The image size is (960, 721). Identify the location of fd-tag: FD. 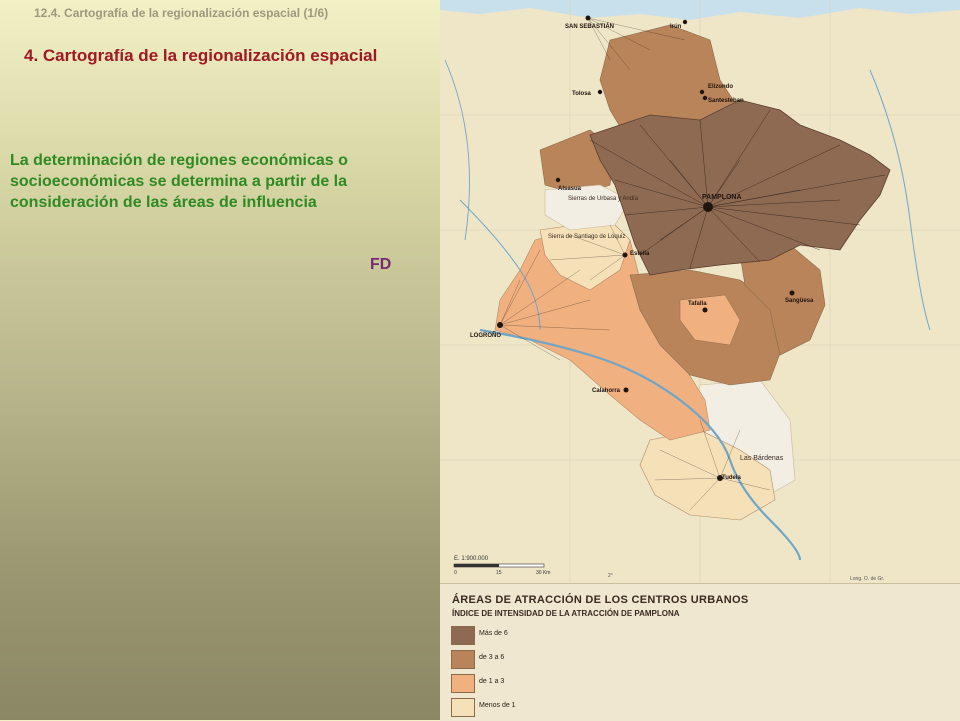
(381, 264).